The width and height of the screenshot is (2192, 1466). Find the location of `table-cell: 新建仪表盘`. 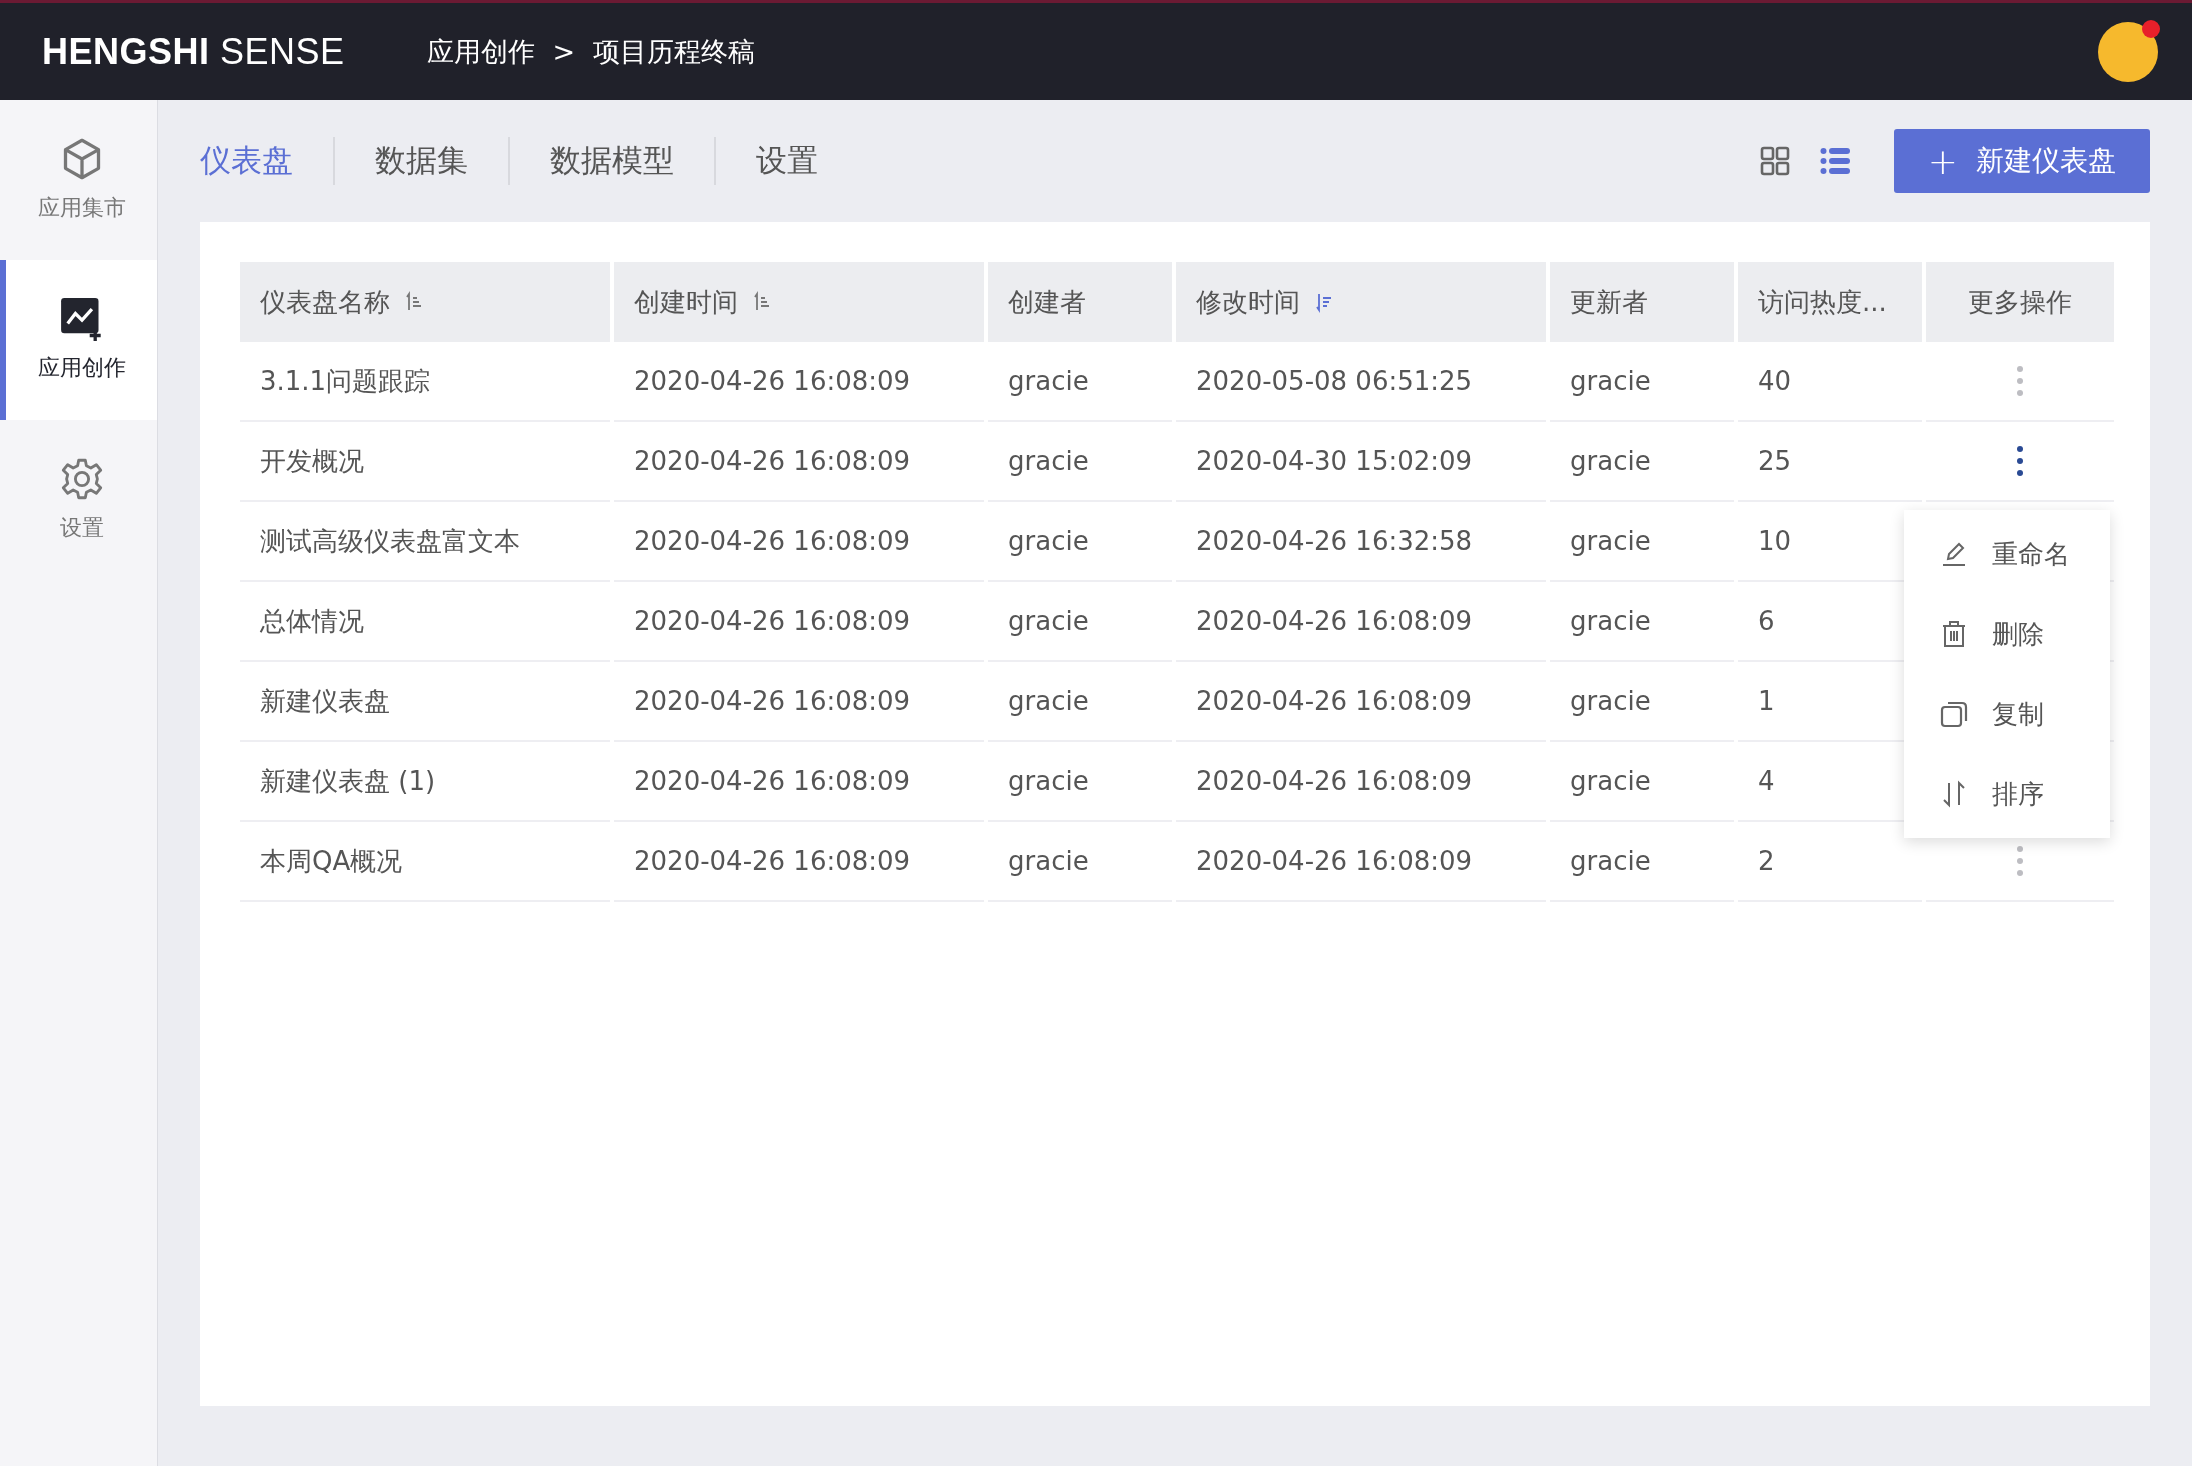

table-cell: 新建仪表盘 is located at coordinates (425, 702).